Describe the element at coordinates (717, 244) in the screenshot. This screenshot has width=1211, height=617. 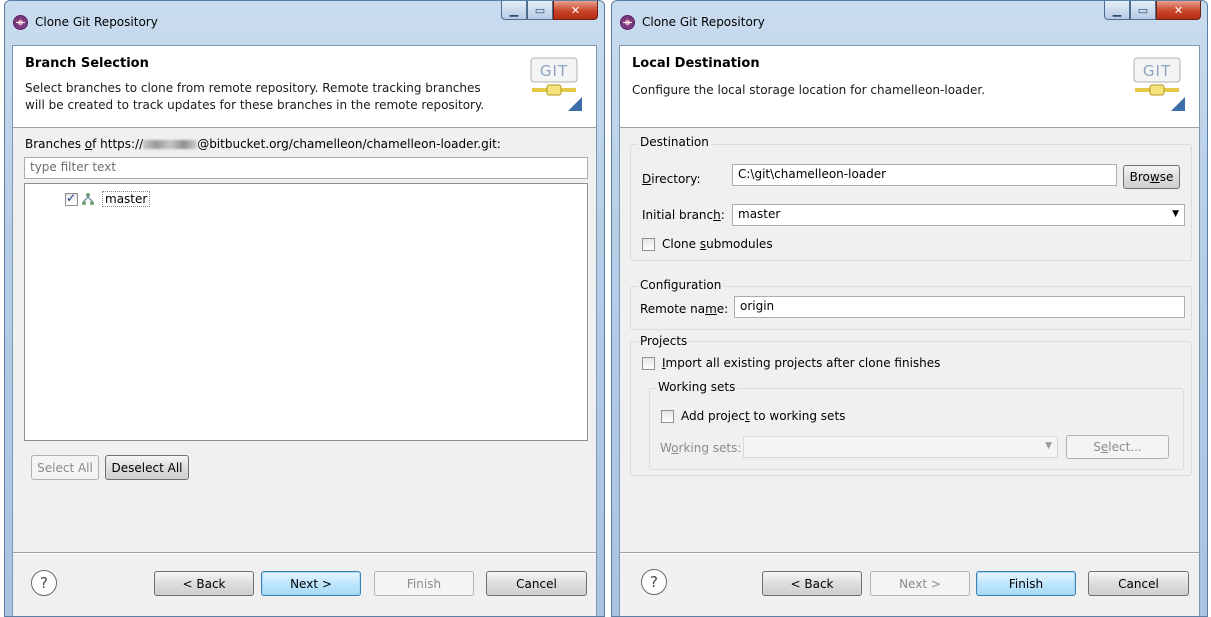
I see `clone-submodules-label: Clone submodules` at that location.